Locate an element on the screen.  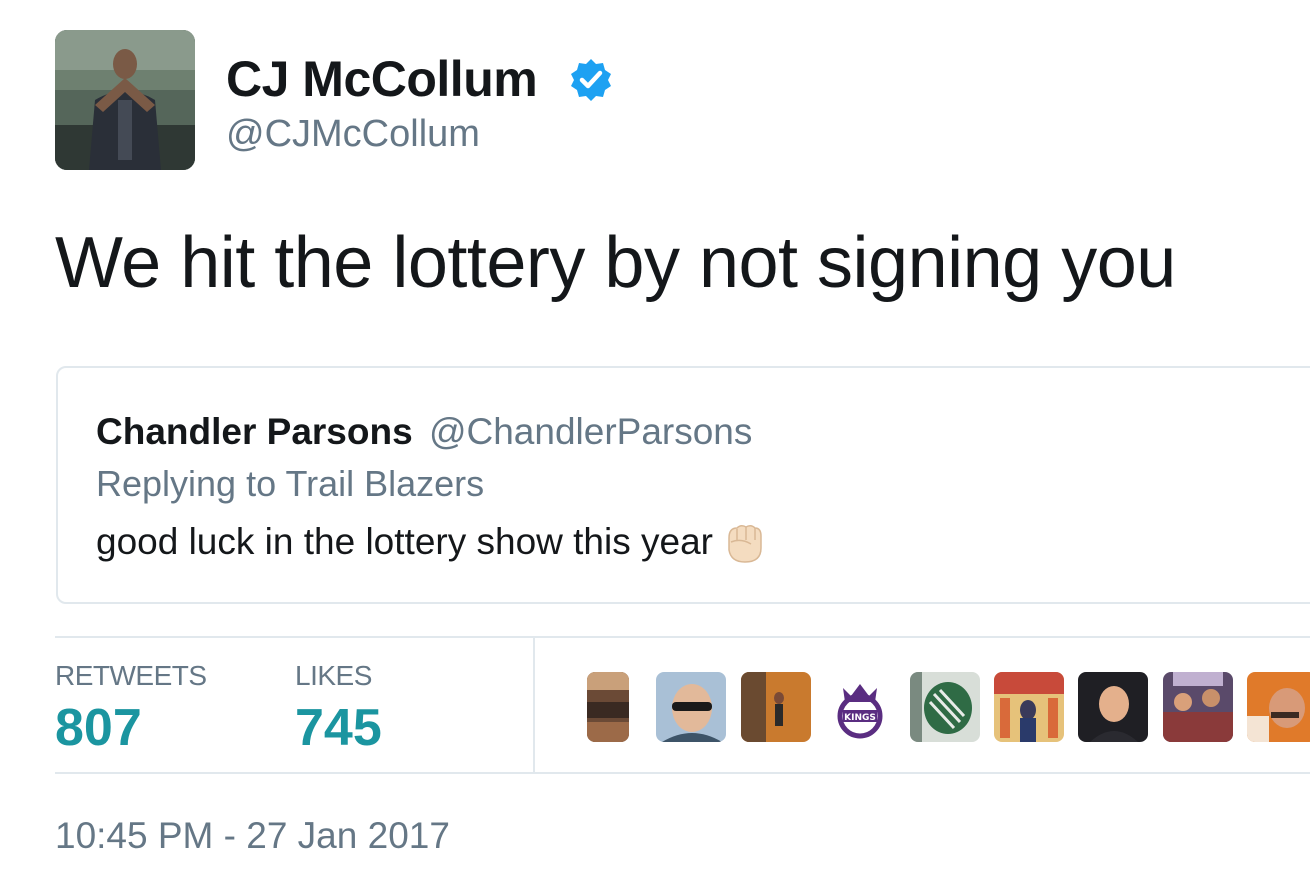
tweet-text: We hit the lottery by not signing you is located at coordinates (615, 263).